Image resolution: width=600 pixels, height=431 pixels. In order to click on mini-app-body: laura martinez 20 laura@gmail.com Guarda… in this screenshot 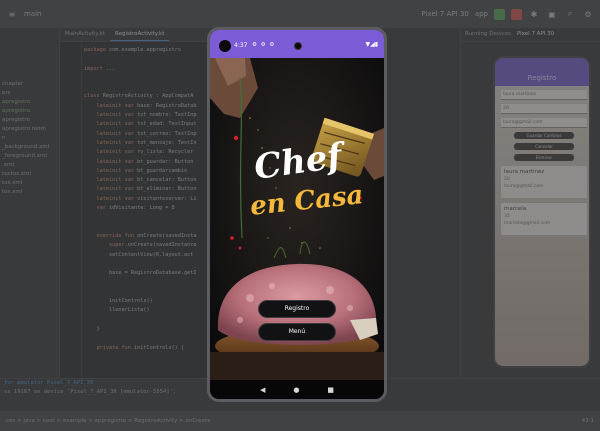, I will do `click(542, 226)`.